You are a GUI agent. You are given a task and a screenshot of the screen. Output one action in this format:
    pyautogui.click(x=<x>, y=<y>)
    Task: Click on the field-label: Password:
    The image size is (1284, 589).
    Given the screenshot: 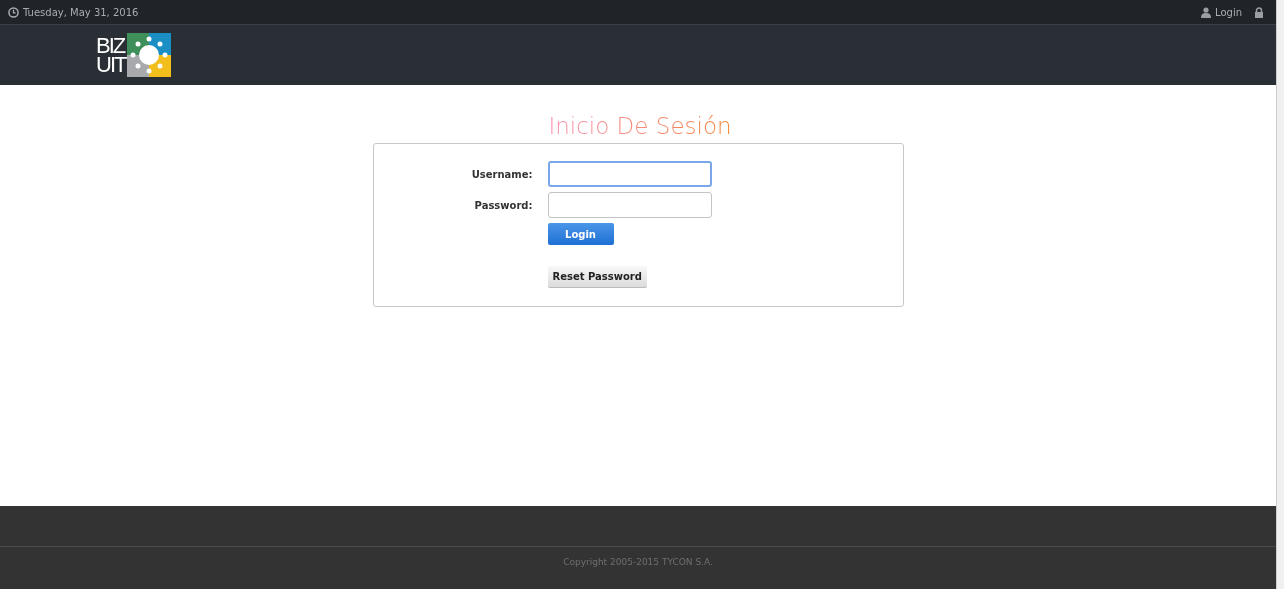 What is the action you would take?
    pyautogui.click(x=503, y=205)
    